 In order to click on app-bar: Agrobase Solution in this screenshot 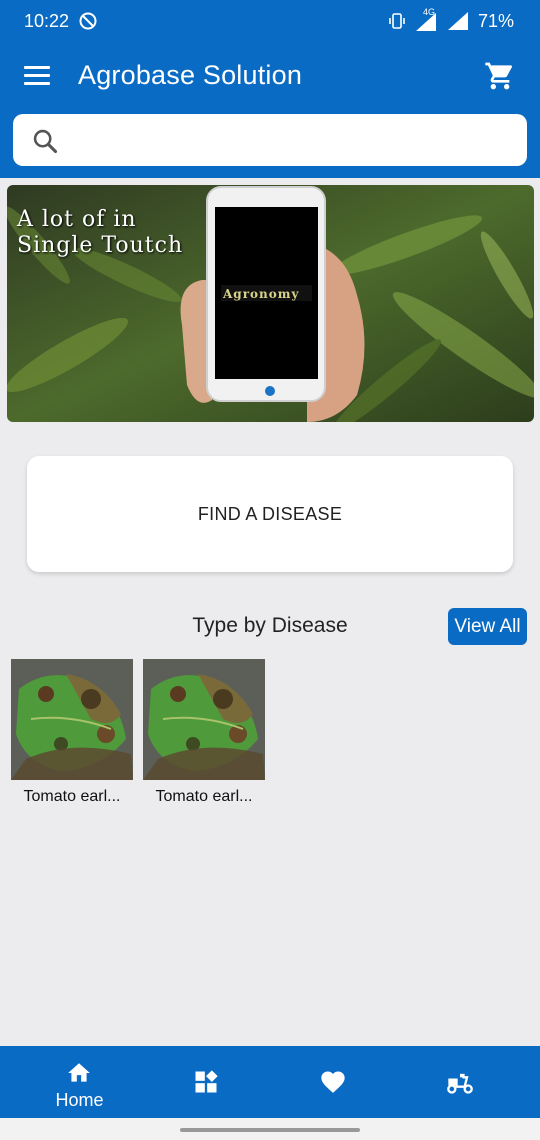, I will do `click(270, 77)`.